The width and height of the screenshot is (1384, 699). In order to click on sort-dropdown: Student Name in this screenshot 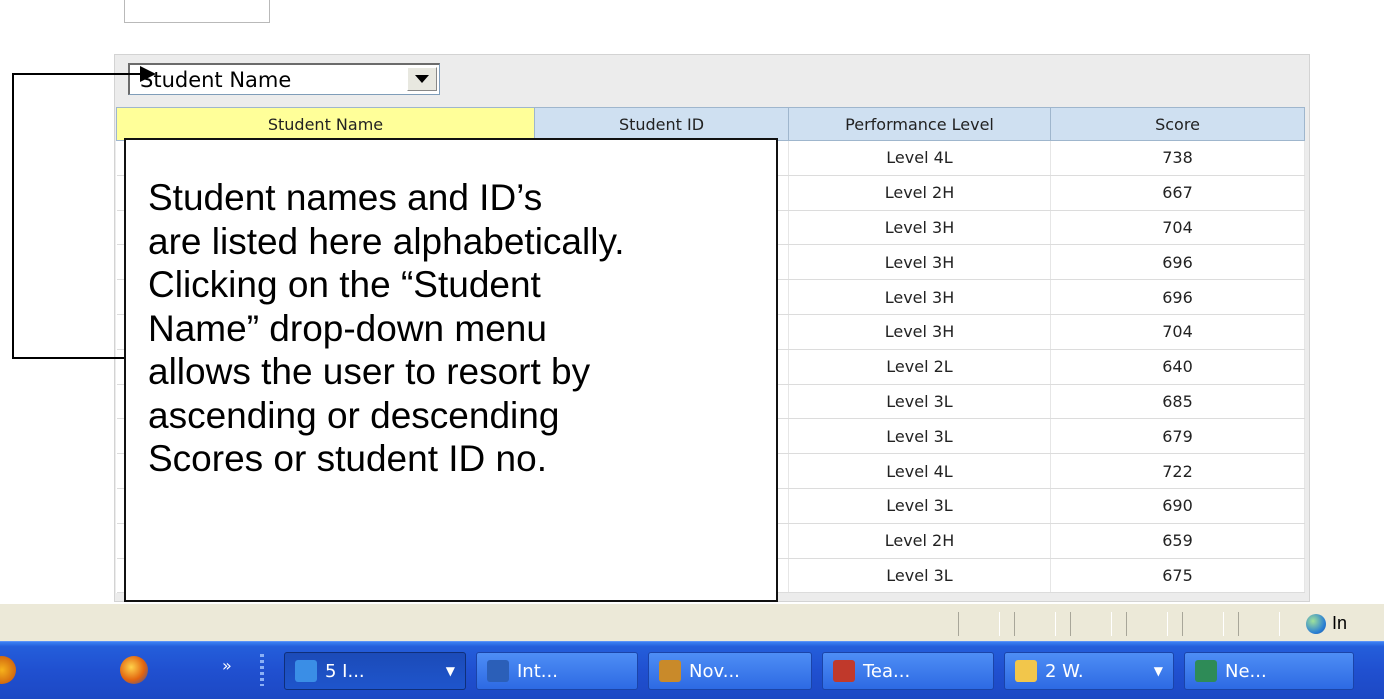, I will do `click(284, 79)`.